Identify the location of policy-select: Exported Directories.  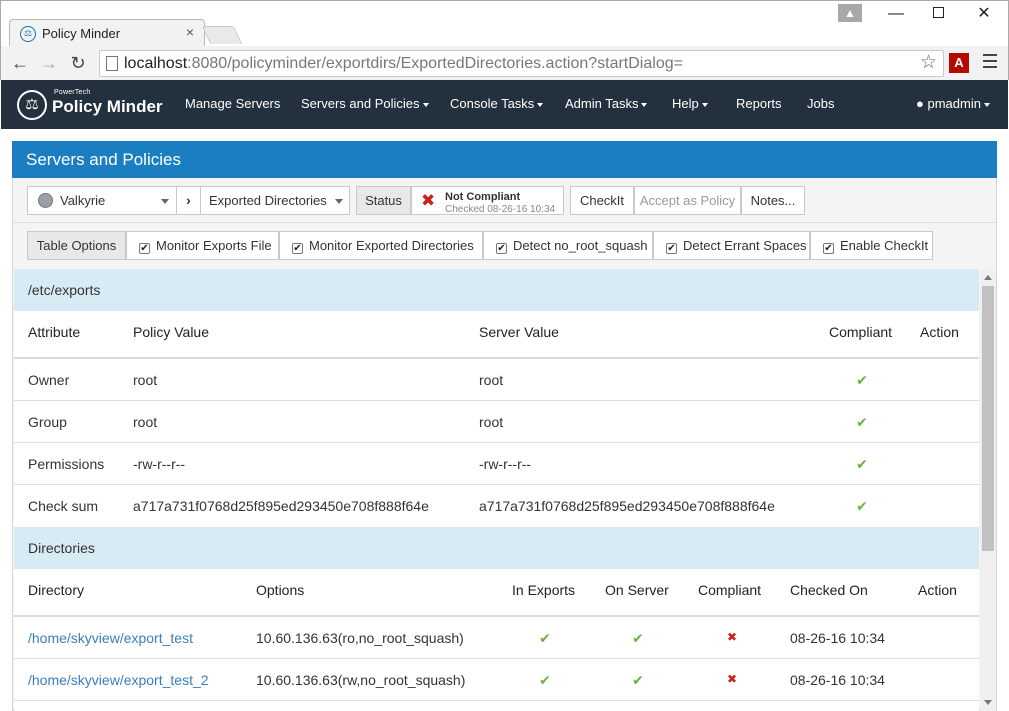
(275, 200).